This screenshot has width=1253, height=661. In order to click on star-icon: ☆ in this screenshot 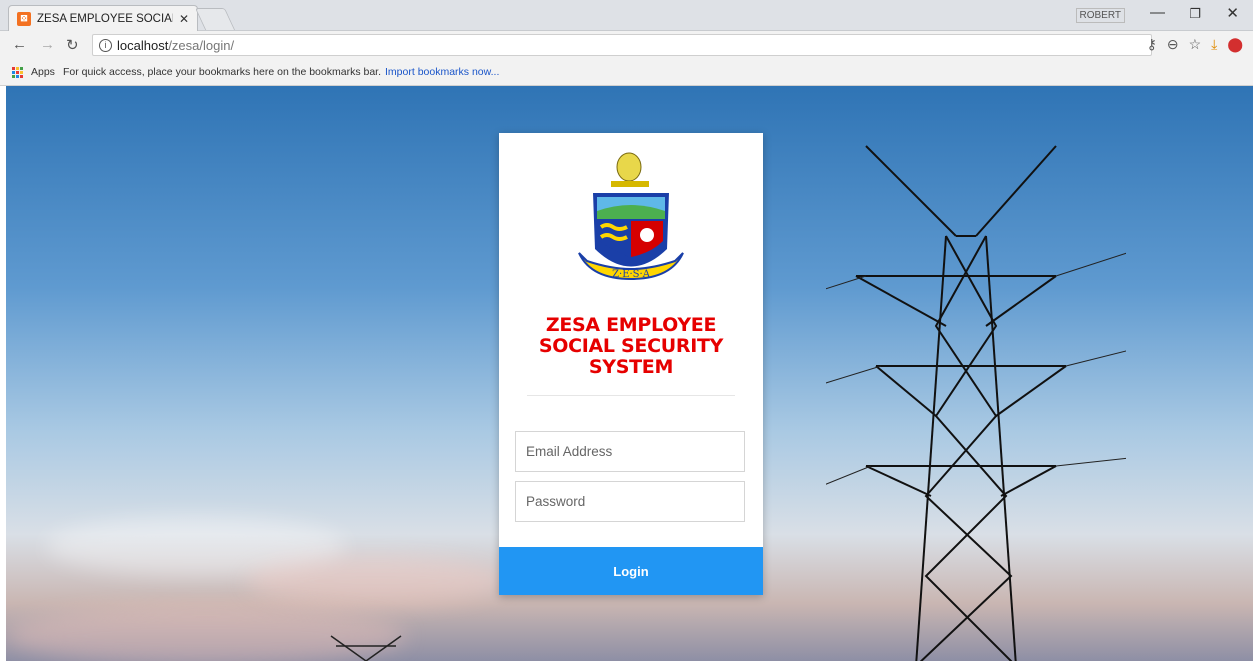, I will do `click(1195, 44)`.